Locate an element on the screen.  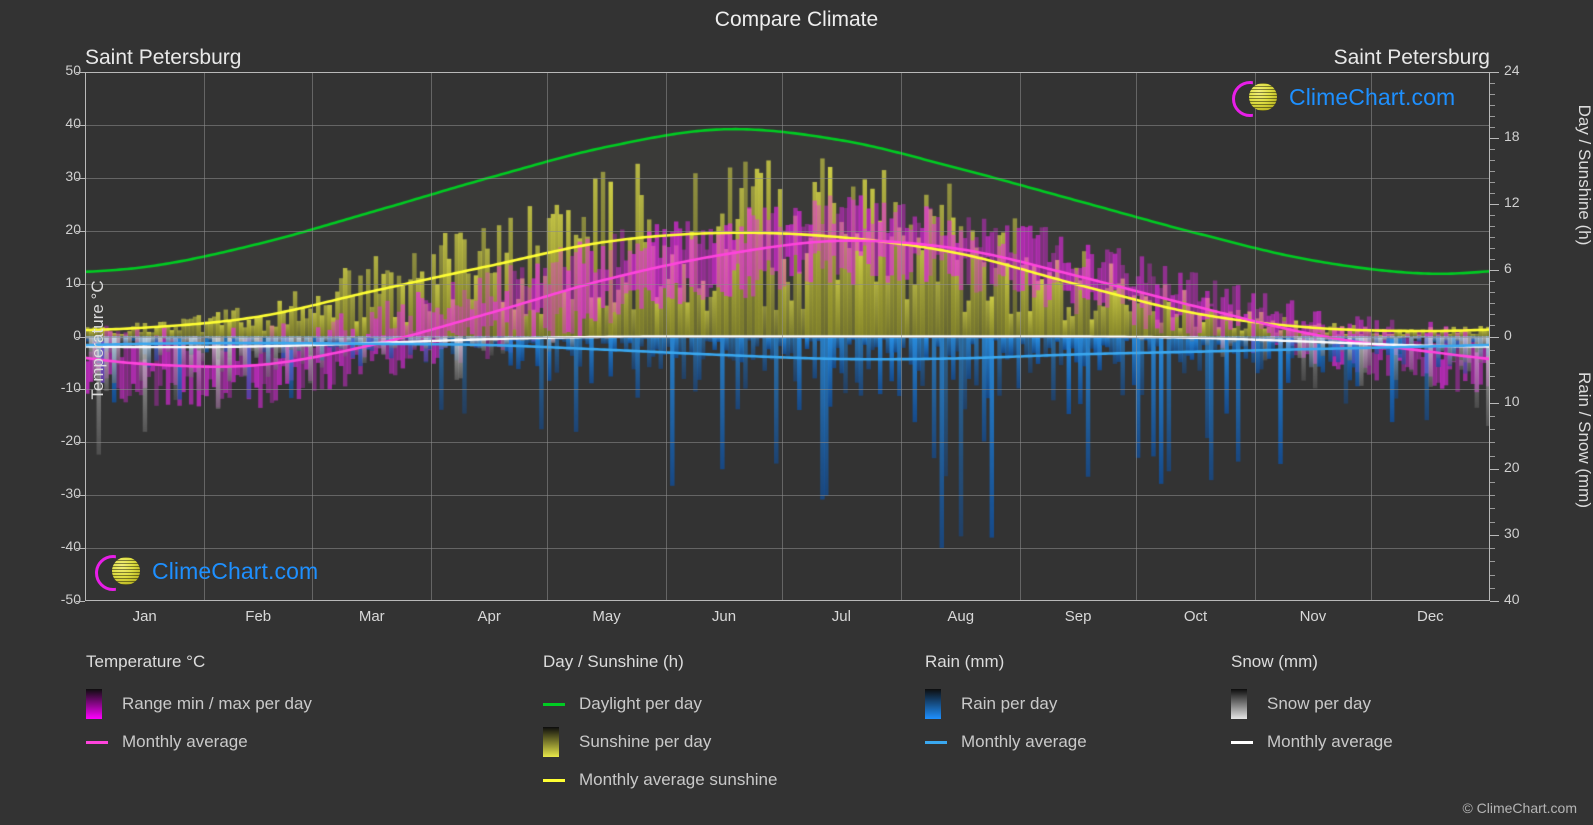
y-tick-temperature: 50 is located at coordinates (73, 70).